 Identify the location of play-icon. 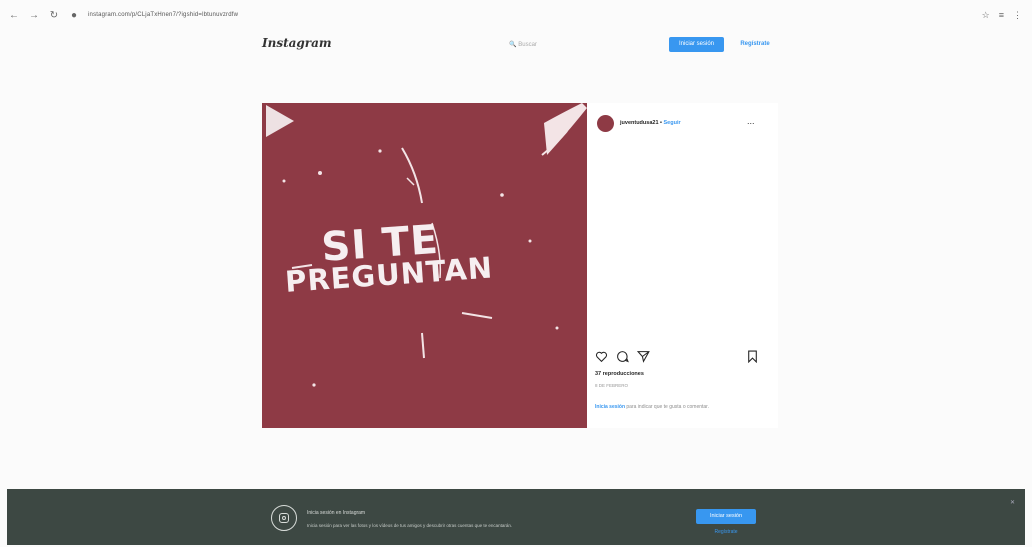
(279, 121).